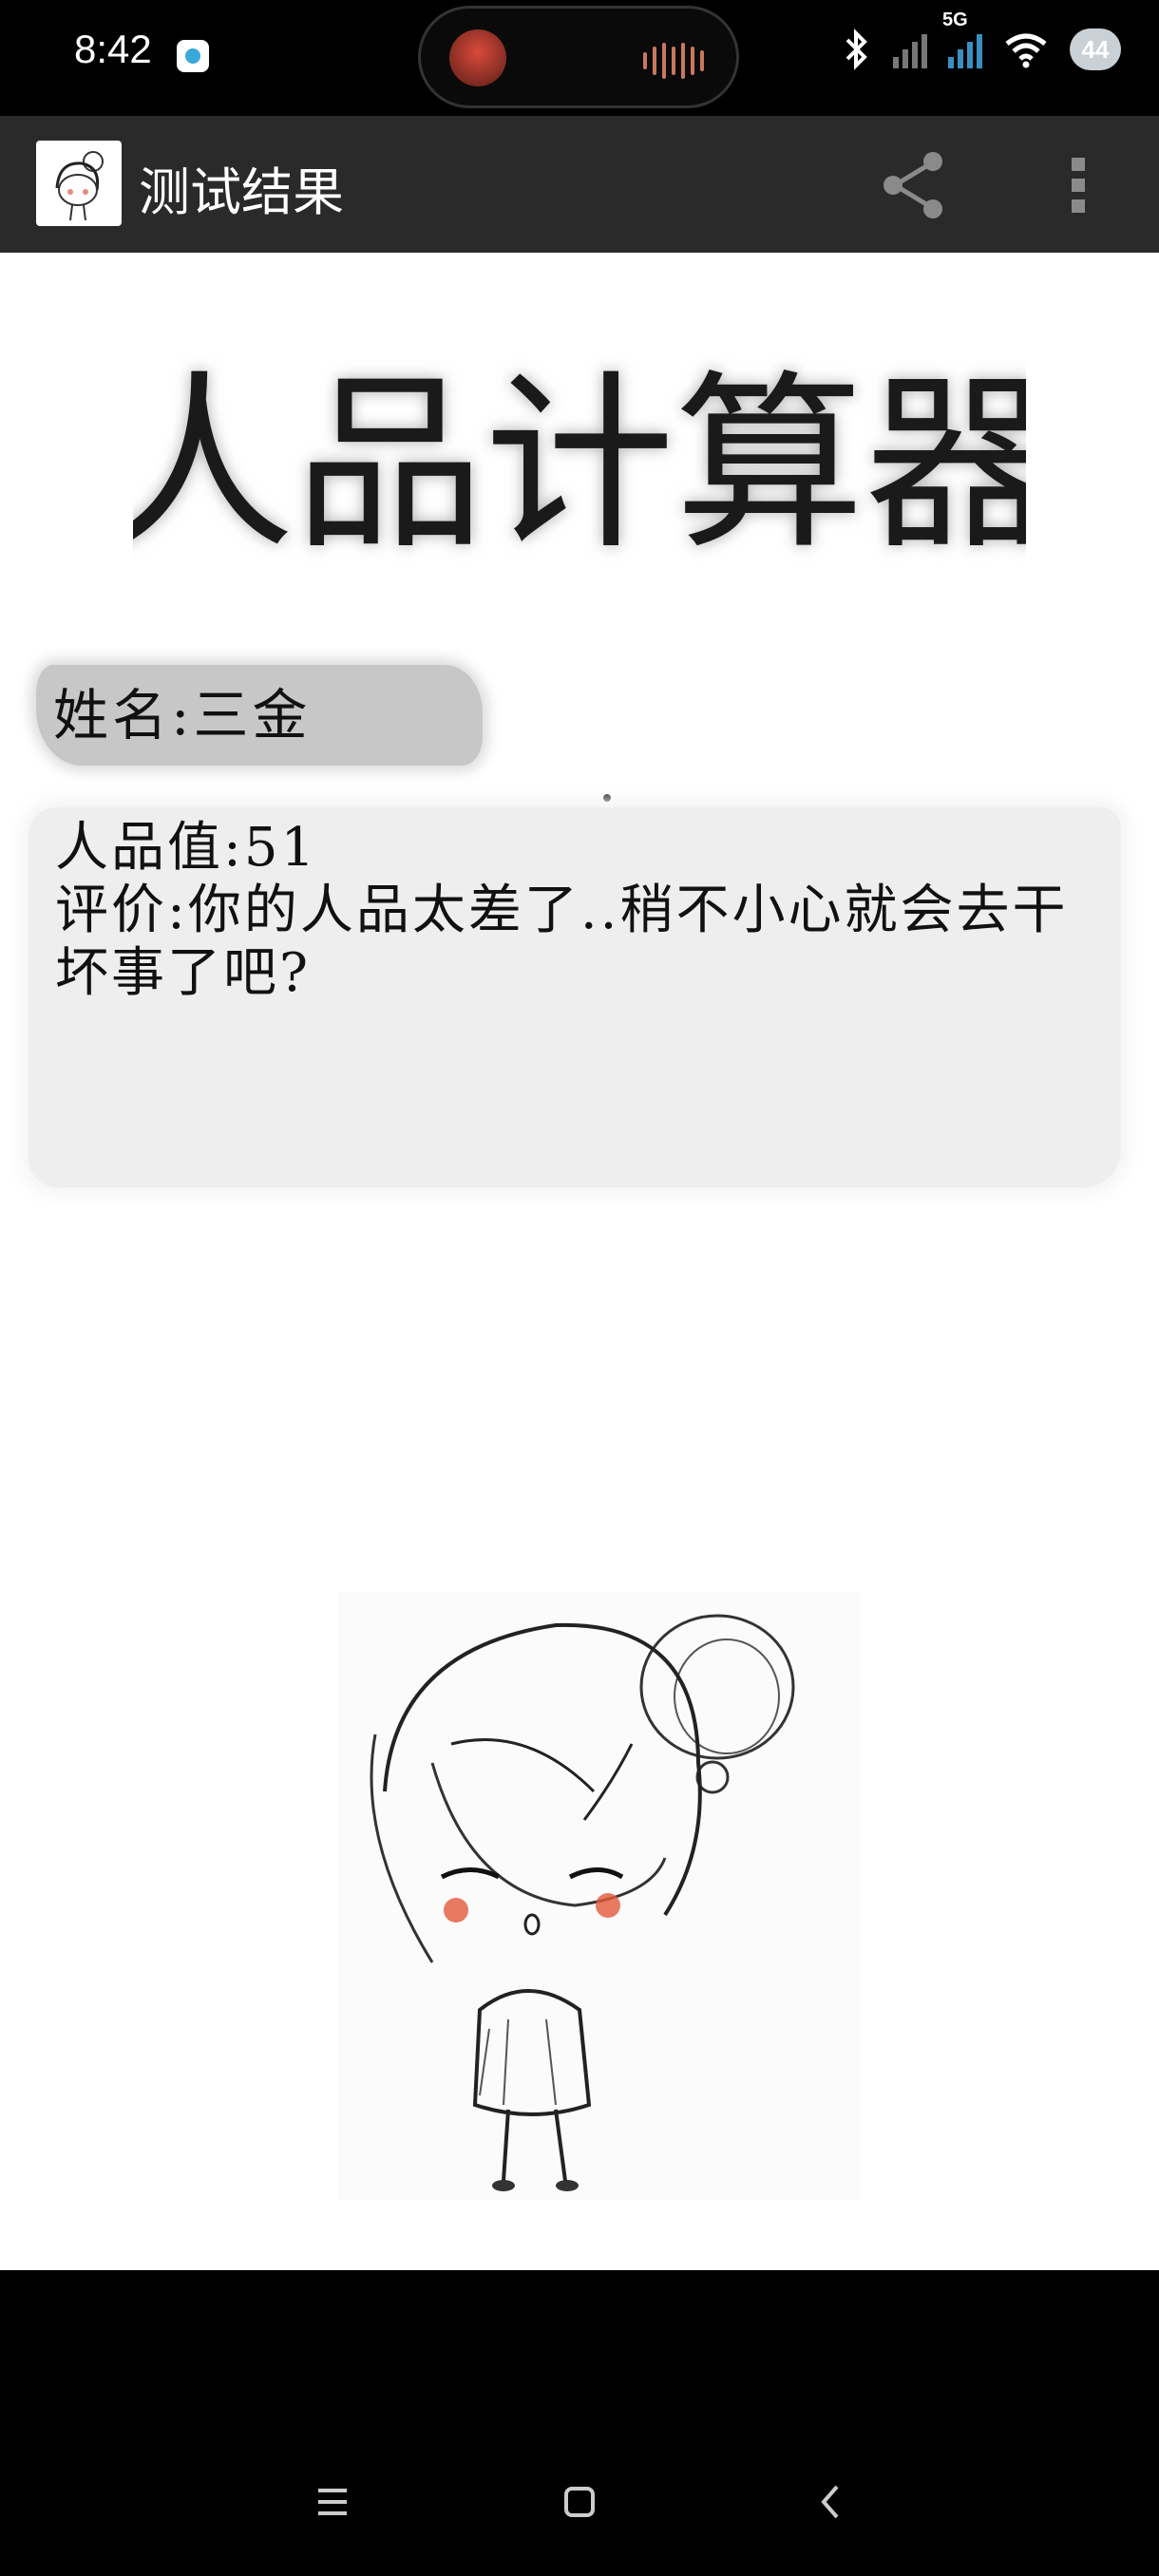  I want to click on girl-sketch-illustration, so click(598, 1896).